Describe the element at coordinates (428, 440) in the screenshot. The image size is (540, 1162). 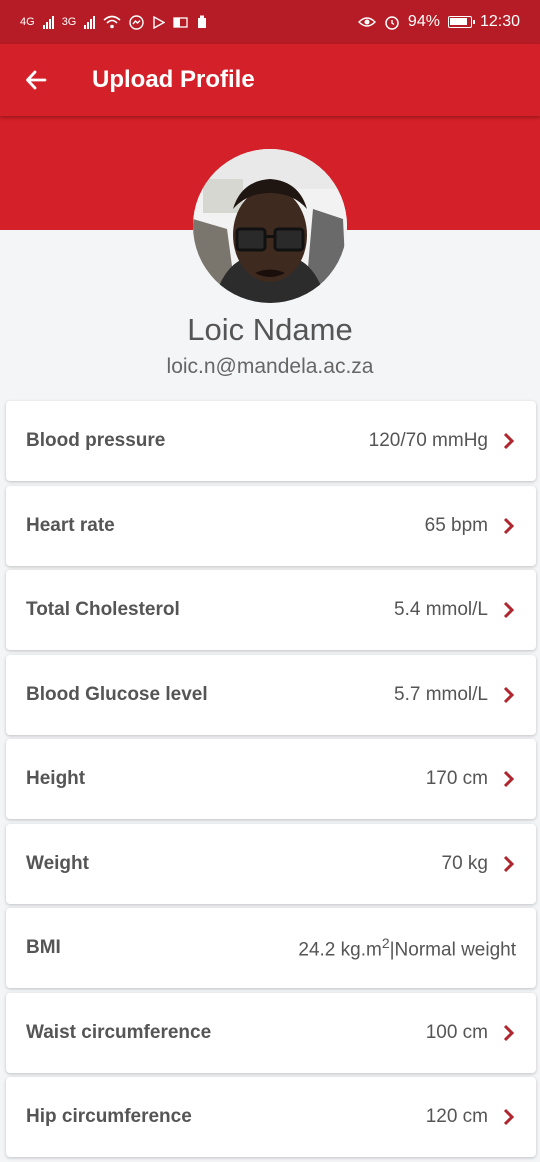
I see `metric-value: 120/70 mmHg` at that location.